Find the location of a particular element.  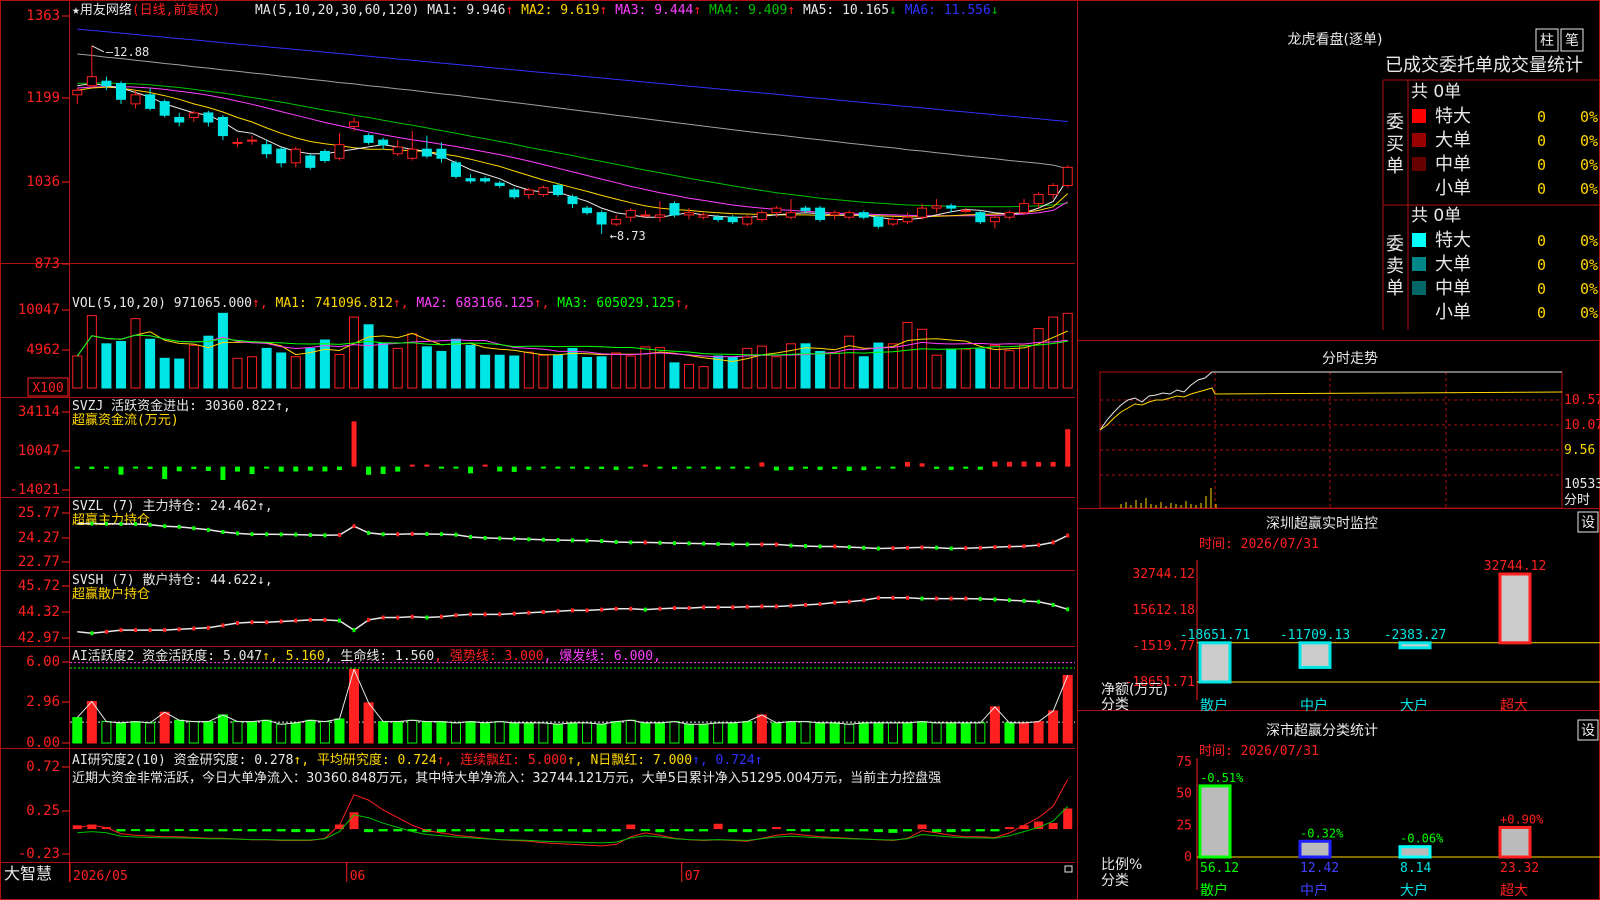

monitor-value-label: -2383.27 is located at coordinates (1415, 635).